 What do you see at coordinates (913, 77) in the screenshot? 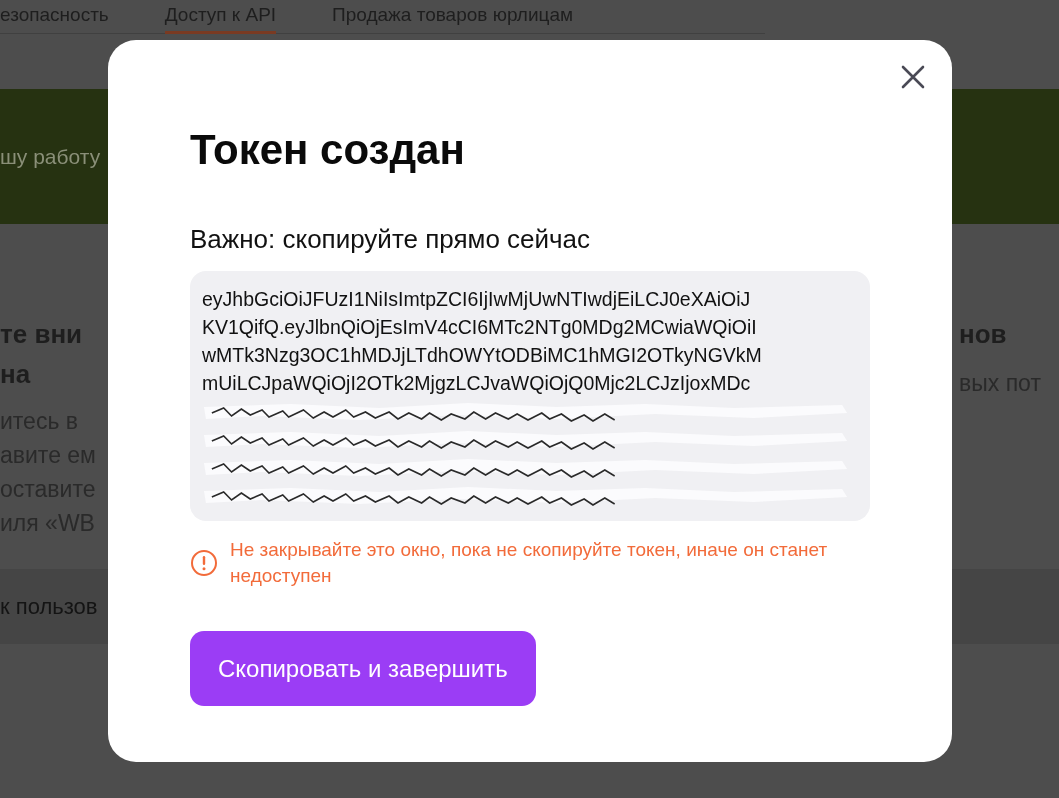
I see `close-icon` at bounding box center [913, 77].